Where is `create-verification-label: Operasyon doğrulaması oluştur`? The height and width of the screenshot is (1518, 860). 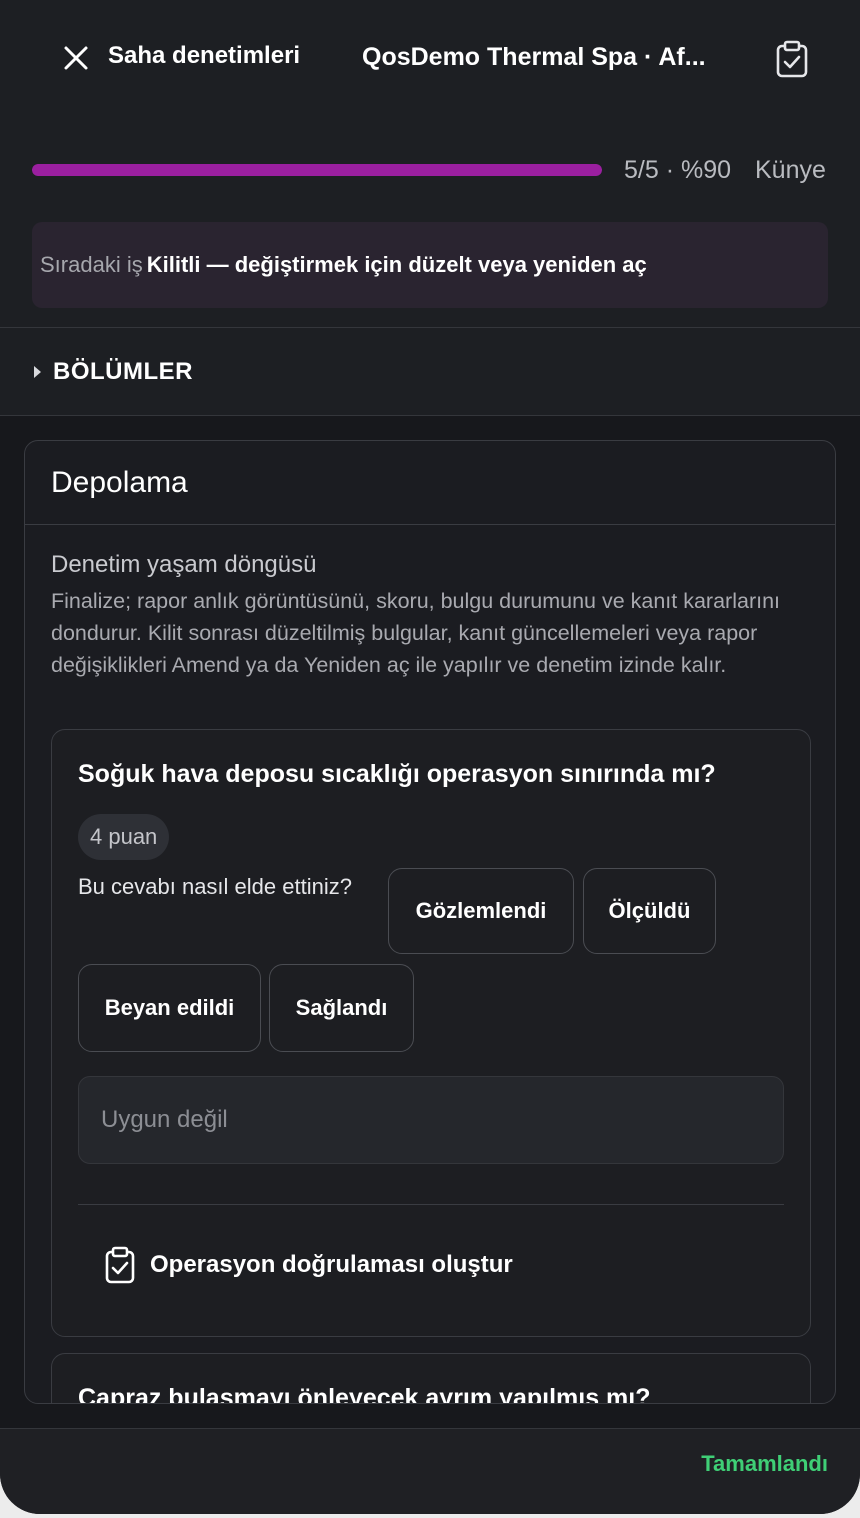
create-verification-label: Operasyon doğrulaması oluştur is located at coordinates (331, 1264).